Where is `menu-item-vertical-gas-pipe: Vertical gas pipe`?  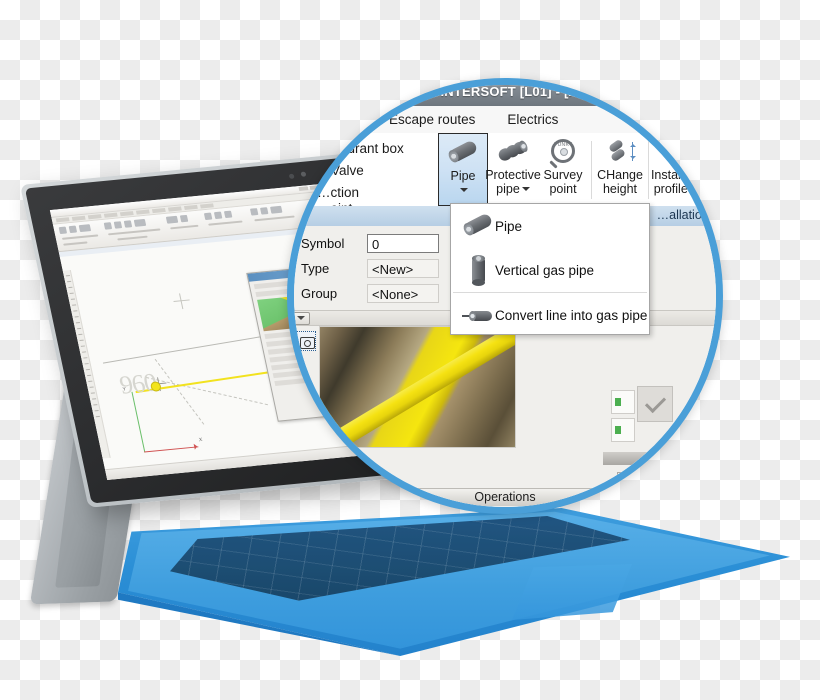 menu-item-vertical-gas-pipe: Vertical gas pipe is located at coordinates (550, 270).